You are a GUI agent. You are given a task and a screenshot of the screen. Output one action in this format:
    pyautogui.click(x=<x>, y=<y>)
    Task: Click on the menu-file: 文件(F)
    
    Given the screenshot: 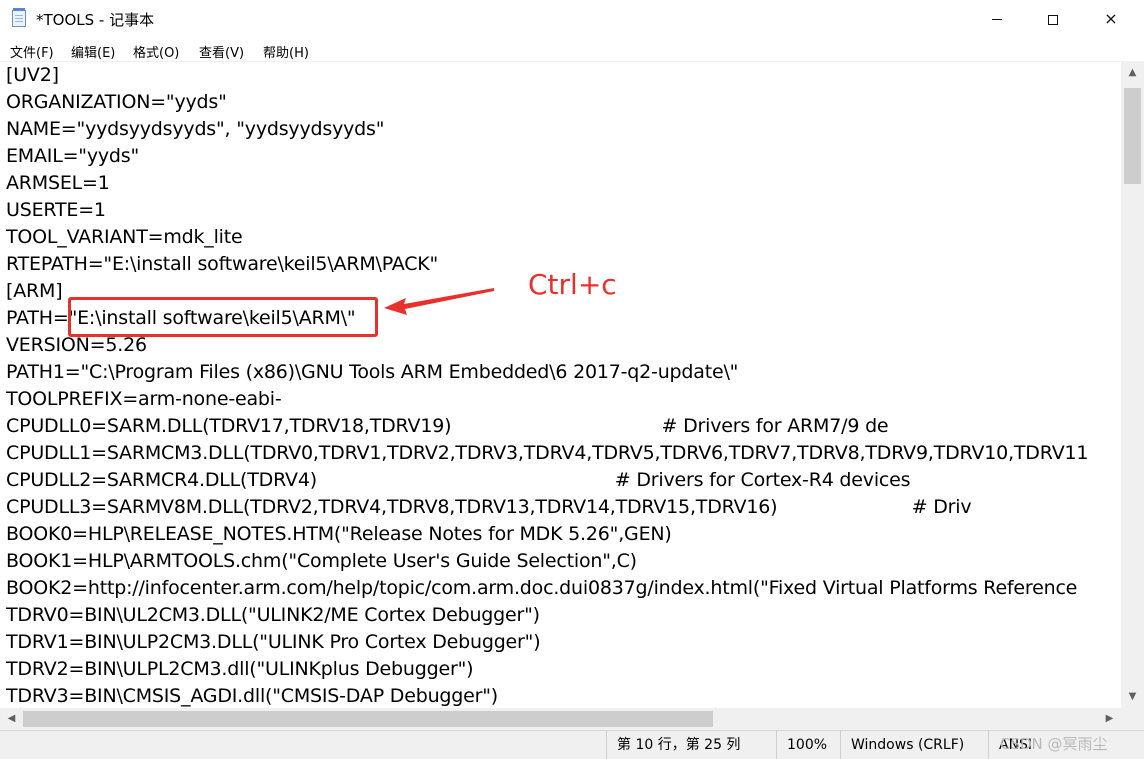 What is the action you would take?
    pyautogui.click(x=32, y=51)
    